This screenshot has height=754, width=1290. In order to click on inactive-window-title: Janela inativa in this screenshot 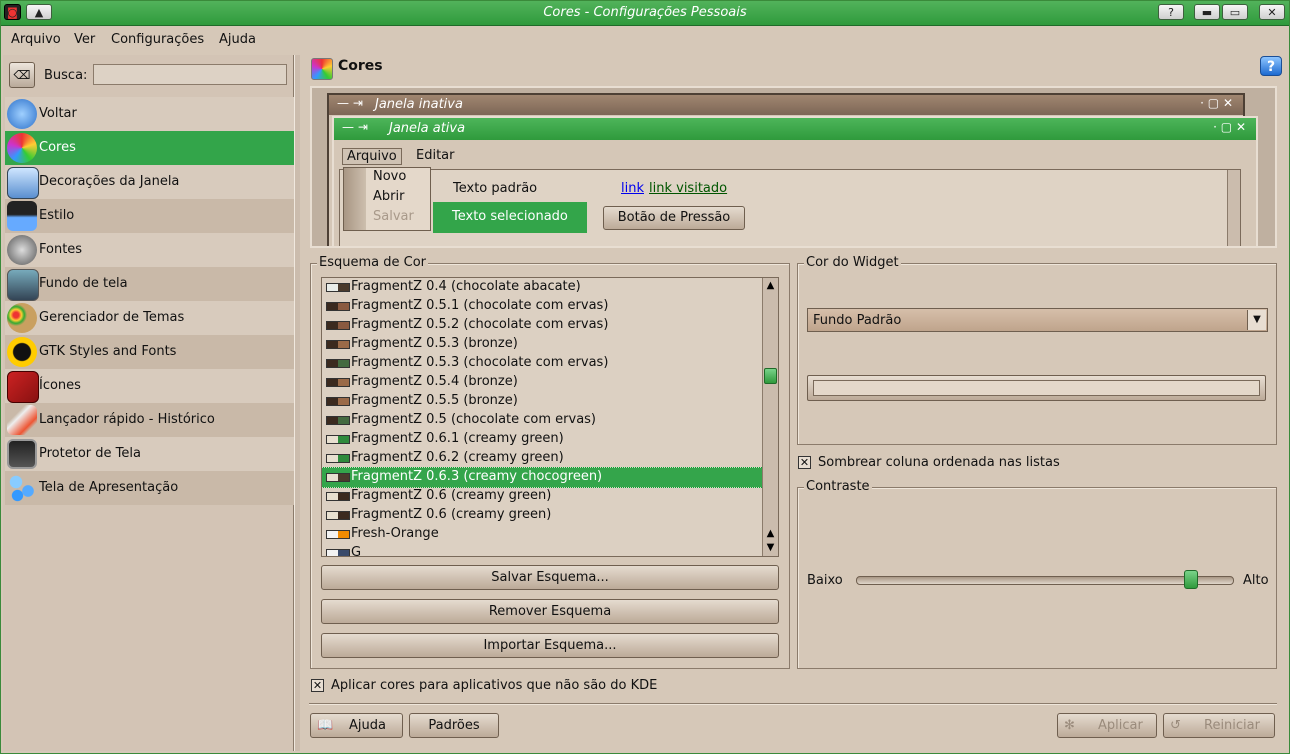, I will do `click(419, 104)`.